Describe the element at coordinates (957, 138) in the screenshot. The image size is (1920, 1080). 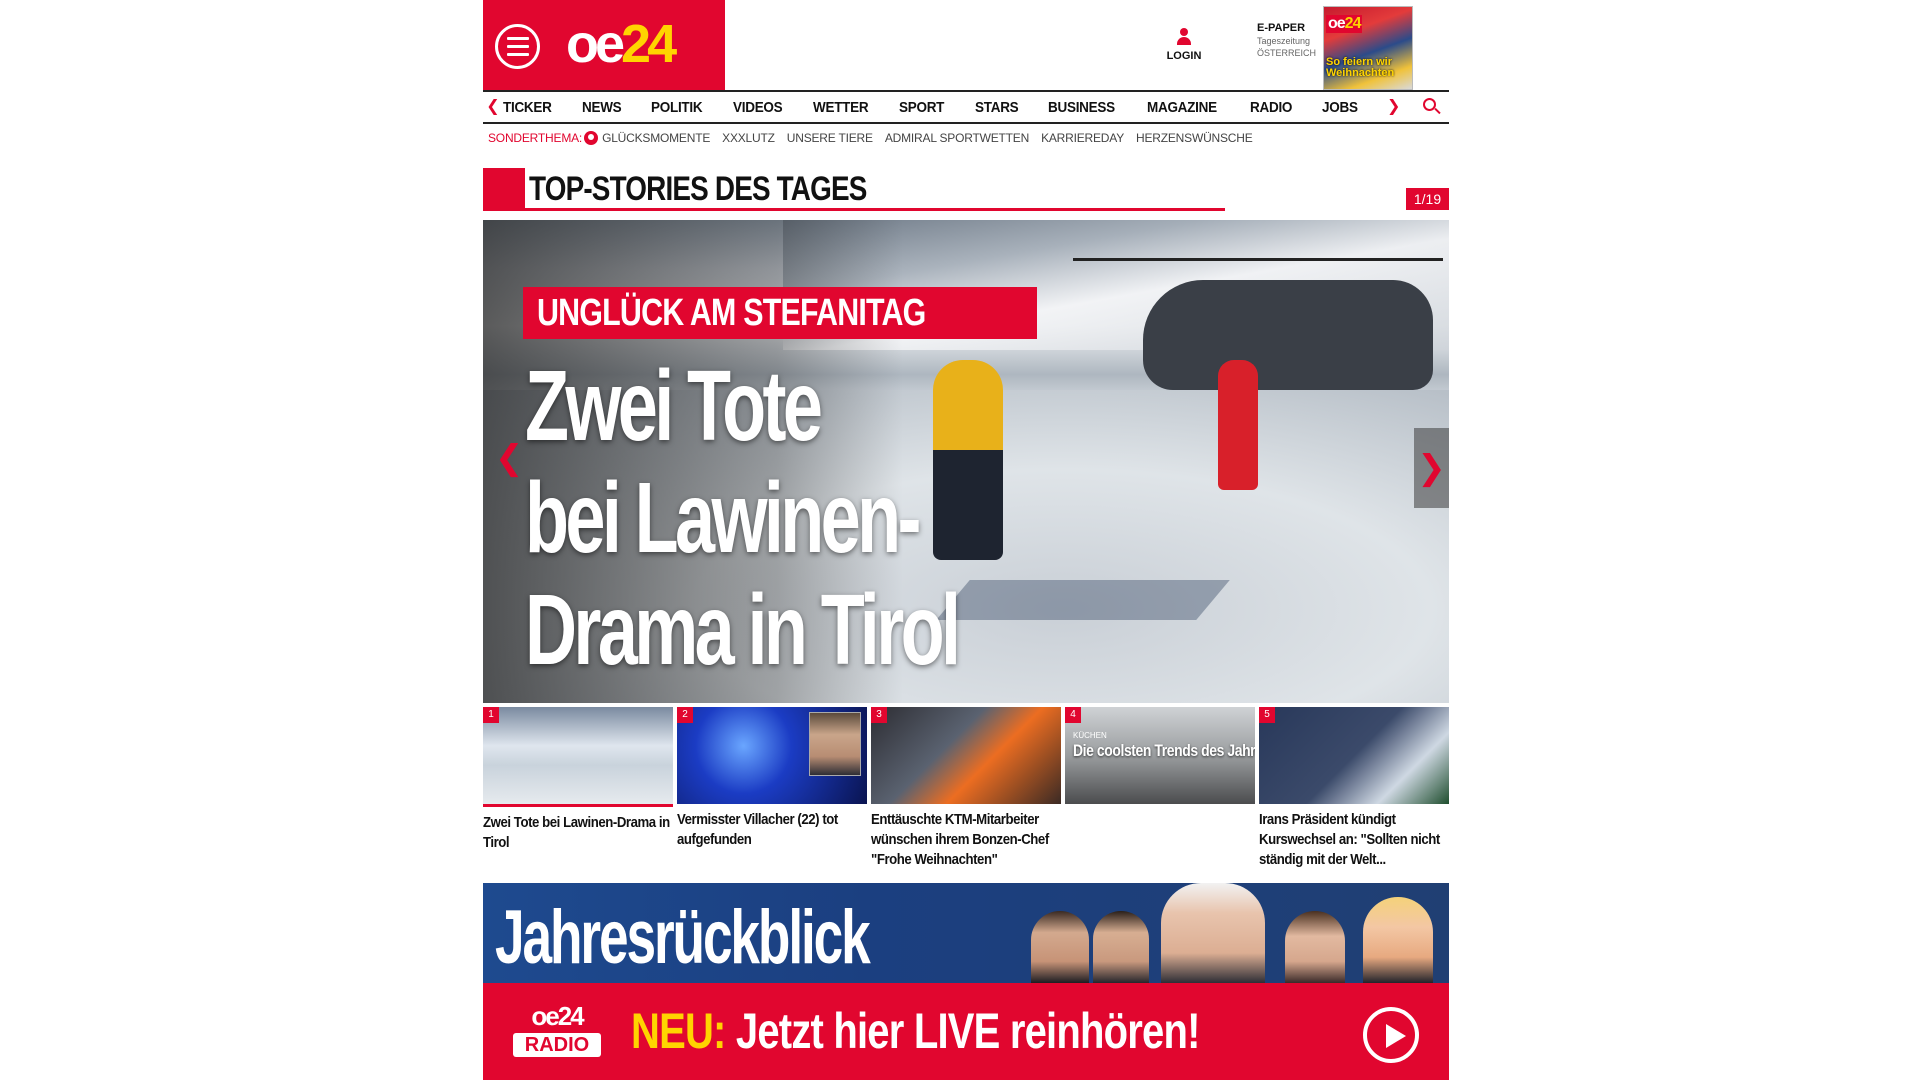
I see `special-item-admiral: ADMIRAL SPORTWETTEN` at that location.